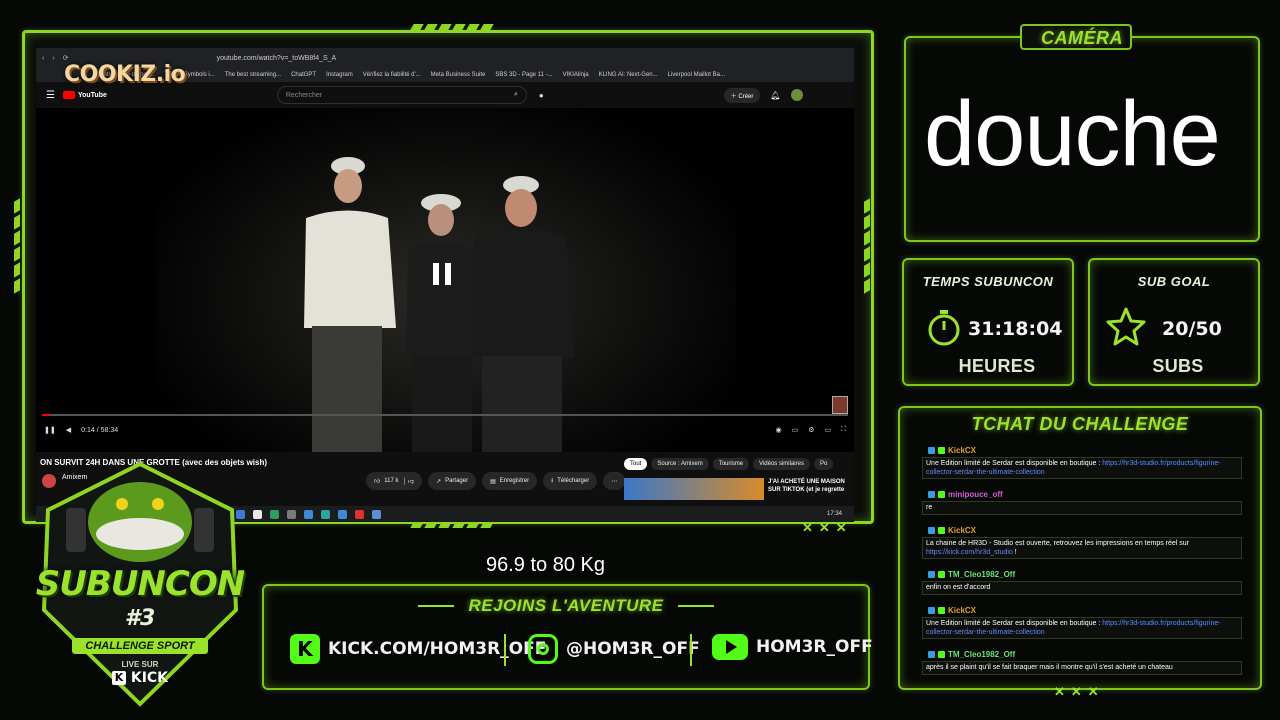 The width and height of the screenshot is (1280, 720). Describe the element at coordinates (614, 481) in the screenshot. I see `more-button: ⋯` at that location.